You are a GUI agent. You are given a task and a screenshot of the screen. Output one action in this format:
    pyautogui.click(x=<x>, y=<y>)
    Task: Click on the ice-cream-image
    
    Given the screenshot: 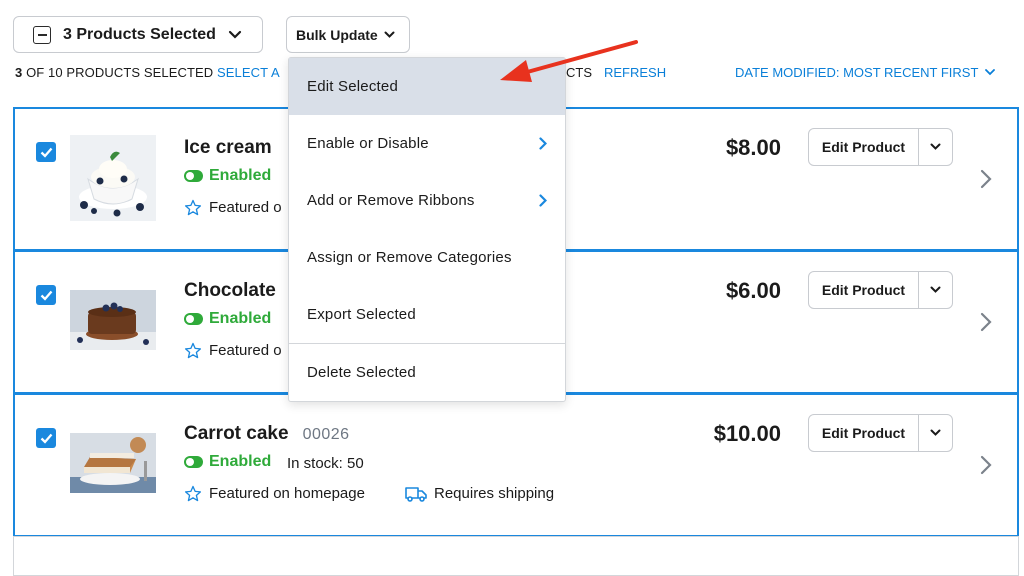 What is the action you would take?
    pyautogui.click(x=113, y=178)
    